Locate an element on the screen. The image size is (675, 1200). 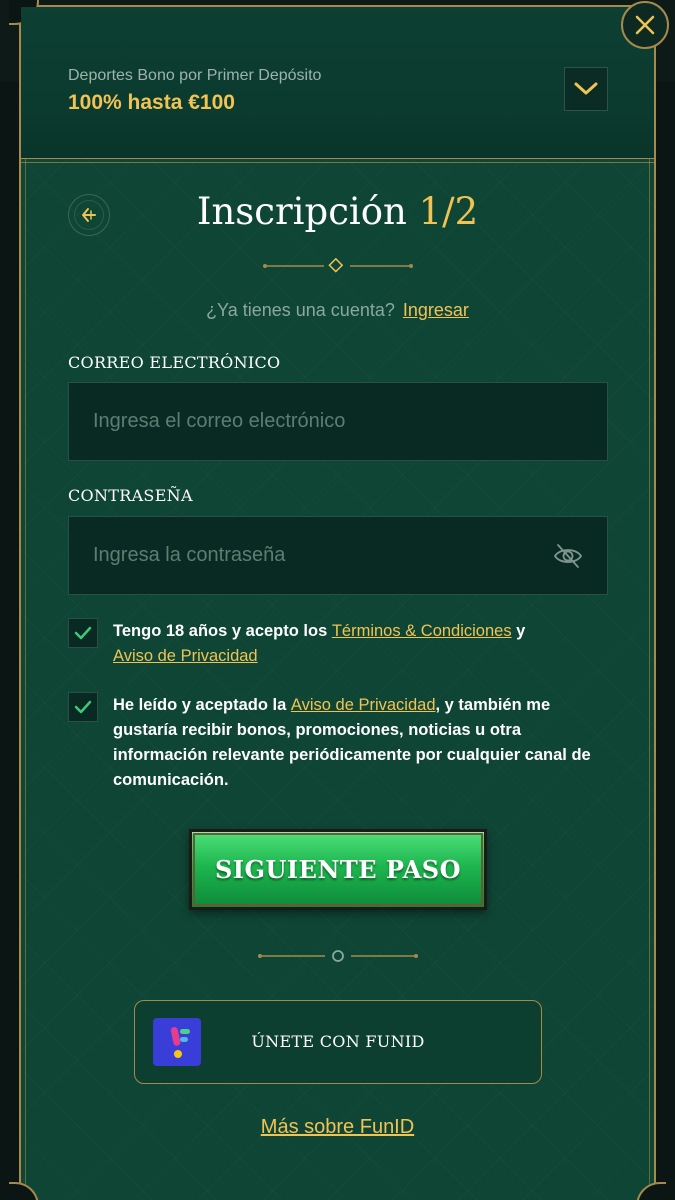
age-terms-checkbox is located at coordinates (83, 633).